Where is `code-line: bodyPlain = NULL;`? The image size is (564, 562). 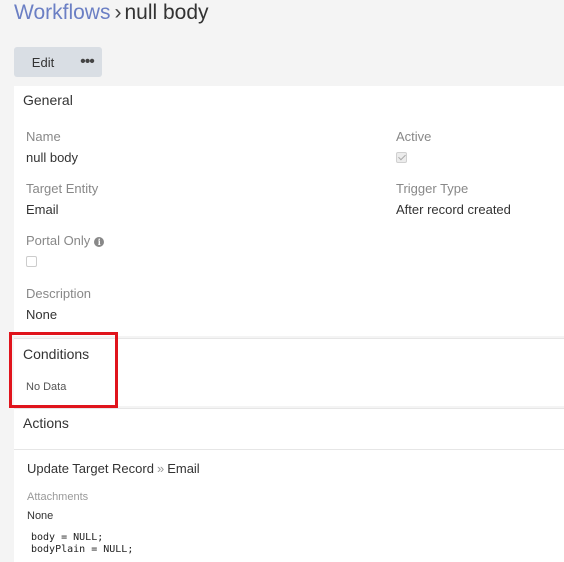 code-line: bodyPlain = NULL; is located at coordinates (82, 549).